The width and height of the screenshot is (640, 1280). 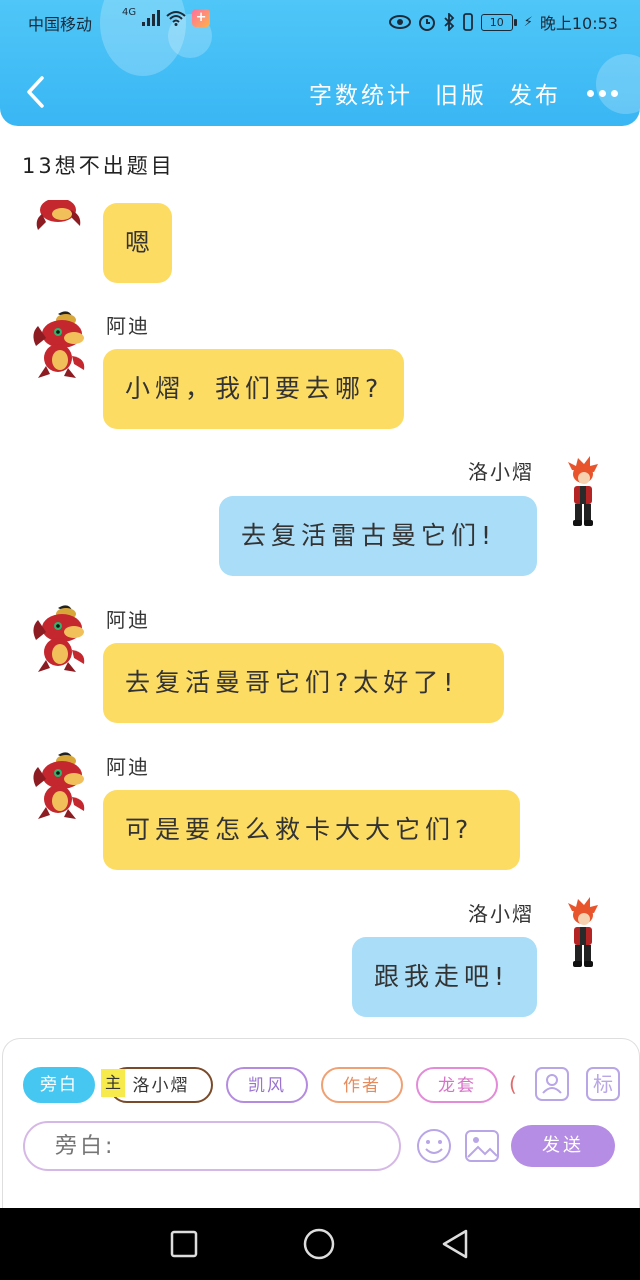 I want to click on send-button: 发送, so click(x=563, y=1146).